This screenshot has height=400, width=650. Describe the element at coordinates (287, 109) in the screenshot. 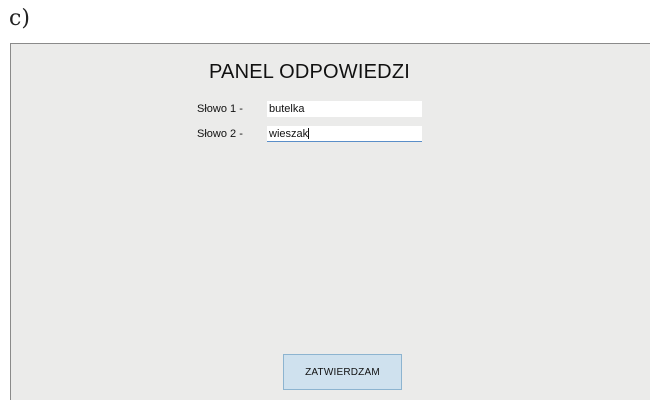

I see `word-1-value: butelka` at that location.